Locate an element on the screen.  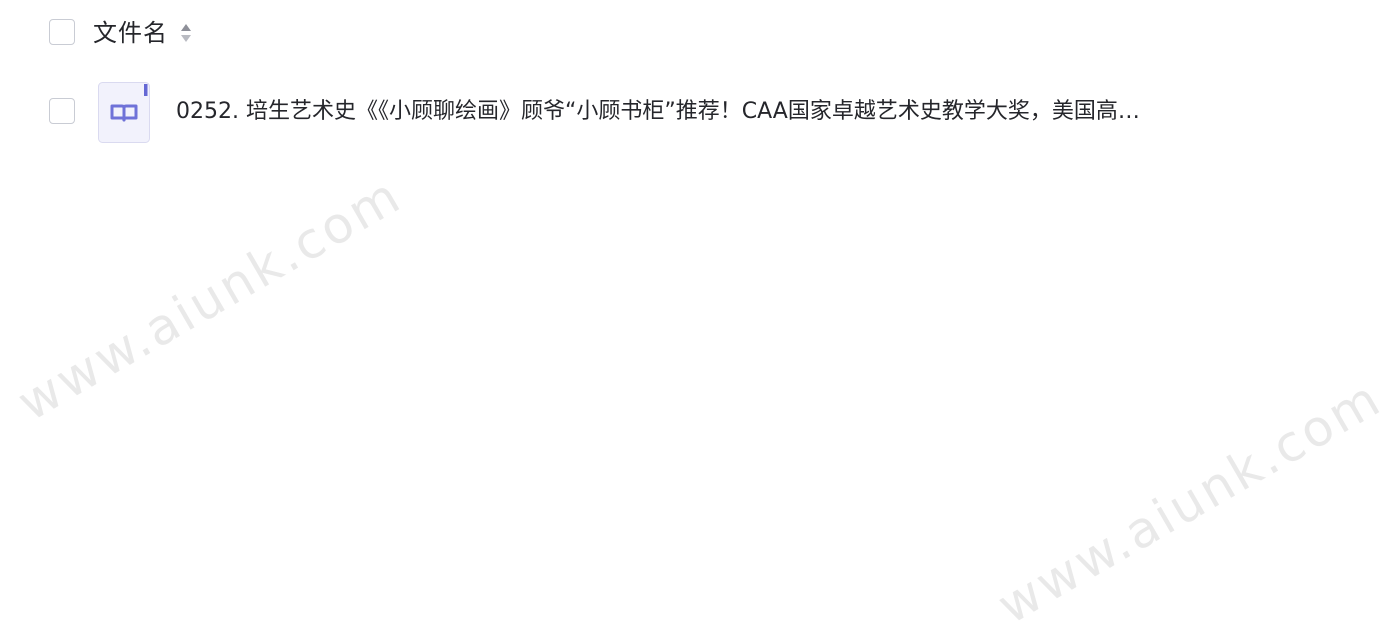
file-list-header: 文件名 is located at coordinates (692, 33).